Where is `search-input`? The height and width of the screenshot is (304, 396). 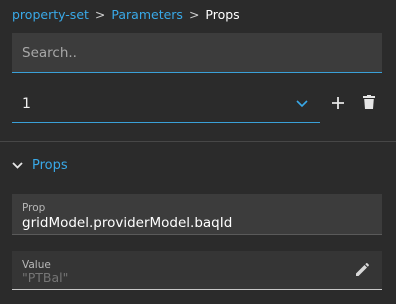
search-input is located at coordinates (197, 52).